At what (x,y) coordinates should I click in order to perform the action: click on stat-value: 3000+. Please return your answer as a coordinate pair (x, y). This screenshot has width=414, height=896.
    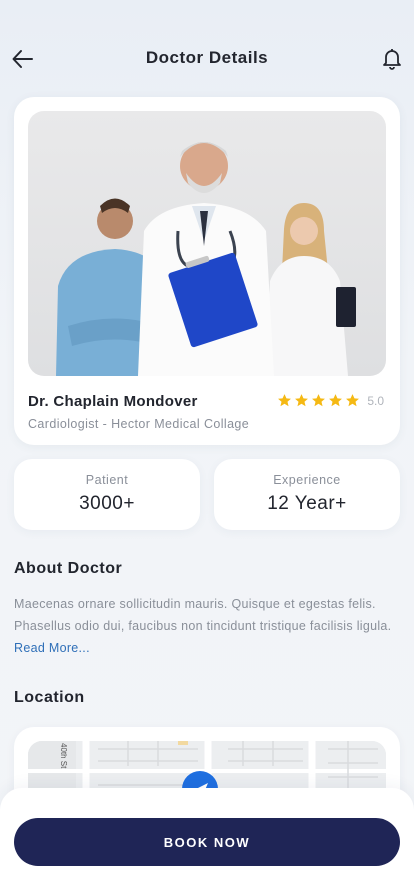
    Looking at the image, I should click on (107, 503).